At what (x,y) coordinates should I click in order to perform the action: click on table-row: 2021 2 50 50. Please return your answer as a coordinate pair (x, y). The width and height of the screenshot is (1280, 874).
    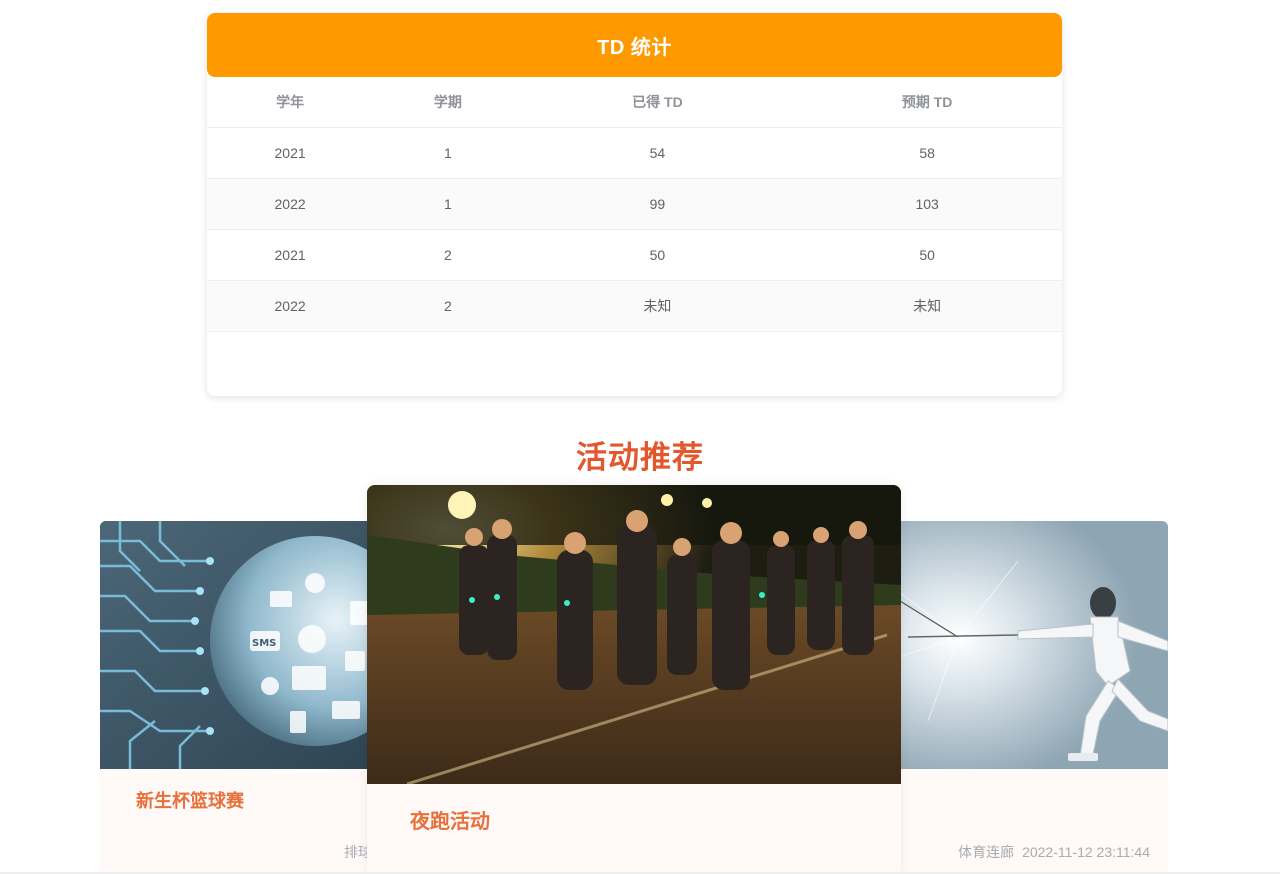
    Looking at the image, I should click on (634, 255).